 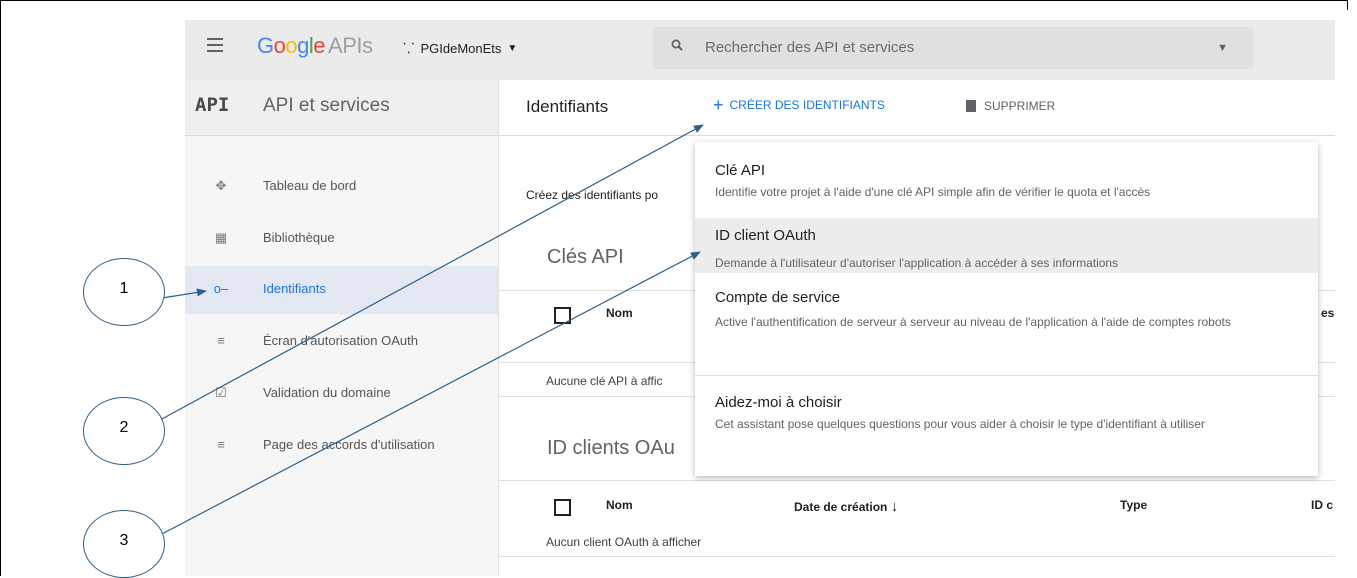 What do you see at coordinates (0, 288) in the screenshot?
I see `frame-border-left` at bounding box center [0, 288].